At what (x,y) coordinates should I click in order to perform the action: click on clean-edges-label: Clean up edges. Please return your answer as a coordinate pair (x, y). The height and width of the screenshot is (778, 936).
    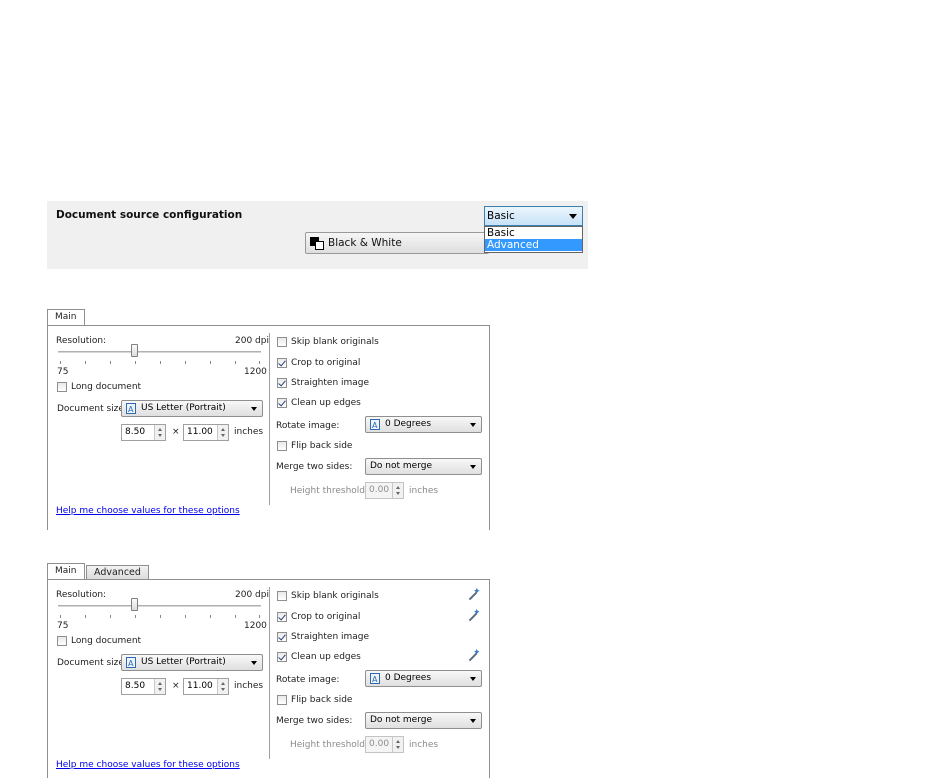
    Looking at the image, I should click on (326, 403).